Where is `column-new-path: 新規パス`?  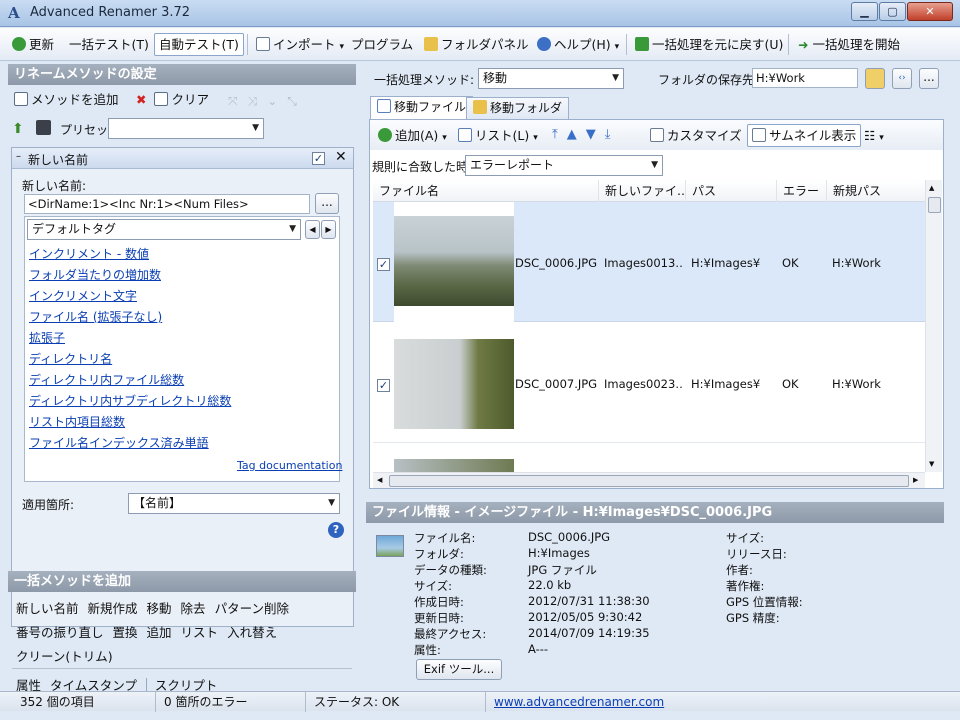
column-new-path: 新規パス is located at coordinates (876, 191).